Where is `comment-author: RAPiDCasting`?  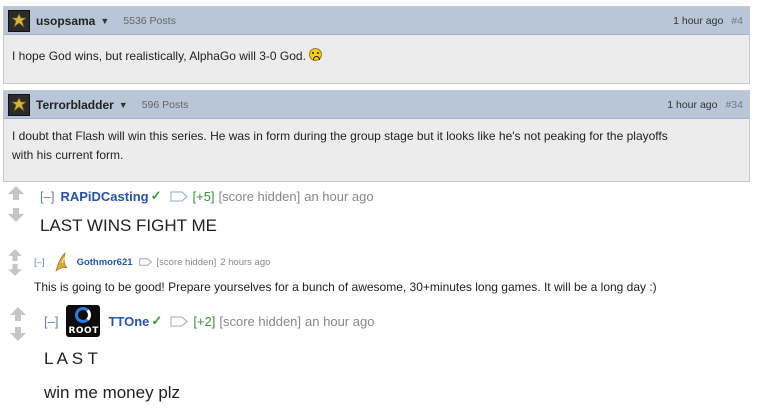
comment-author: RAPiDCasting is located at coordinates (104, 196).